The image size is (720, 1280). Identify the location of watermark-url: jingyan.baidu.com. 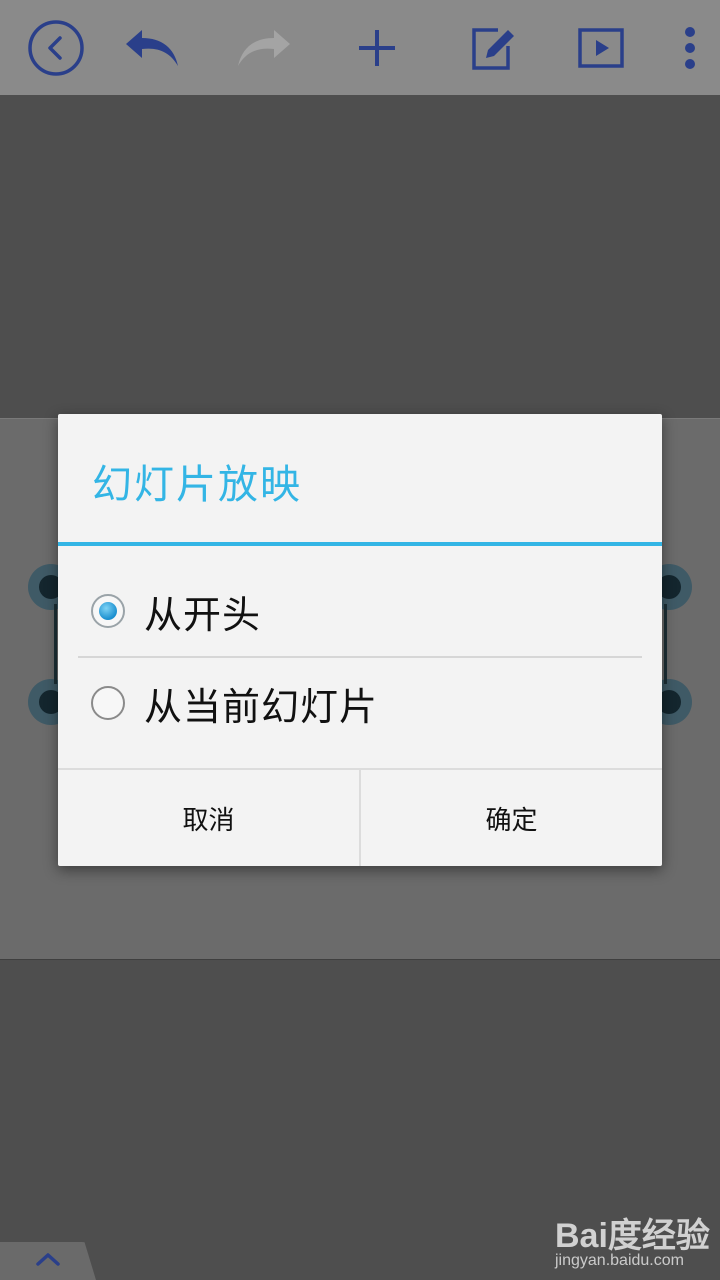
(619, 1260).